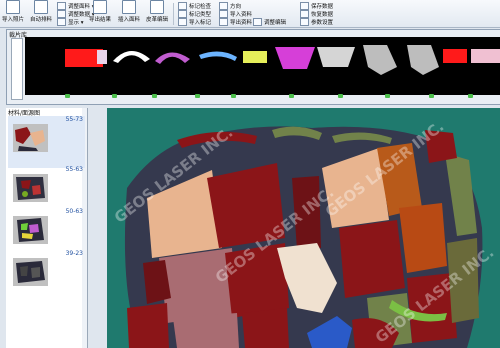  Describe the element at coordinates (304, 22) in the screenshot. I see `settings-icon` at that location.